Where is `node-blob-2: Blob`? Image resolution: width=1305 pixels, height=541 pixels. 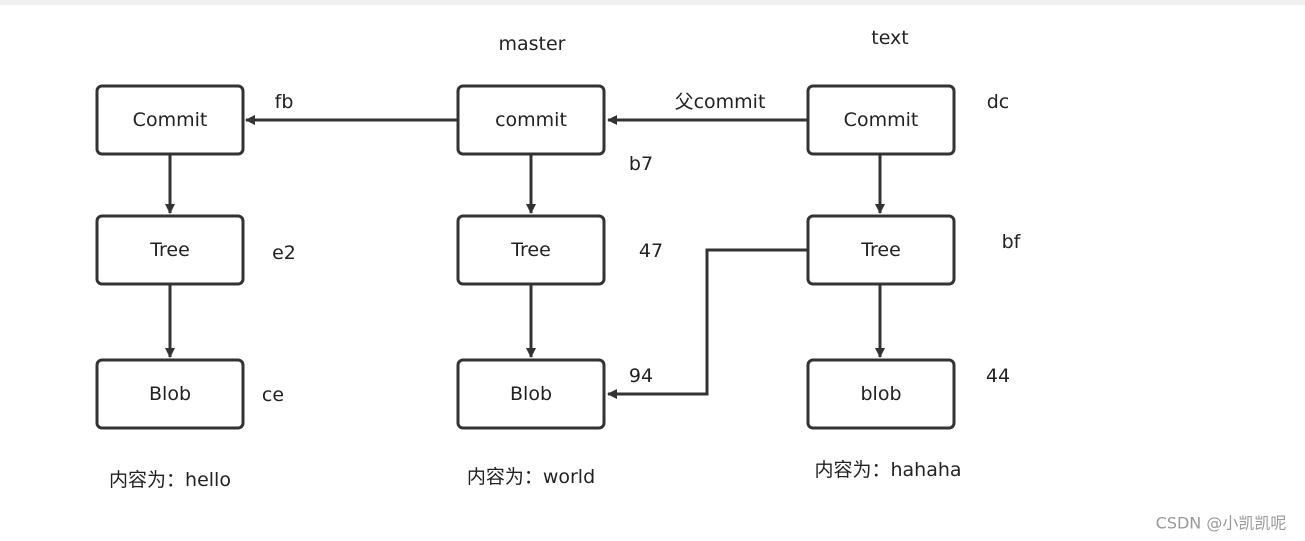
node-blob-2: Blob is located at coordinates (531, 394).